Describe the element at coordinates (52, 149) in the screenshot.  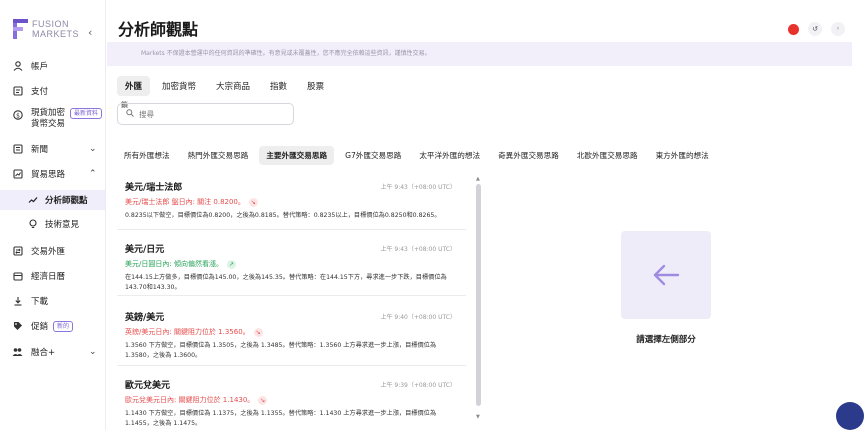
I see `sidebar-item-news: 新聞 ⌄` at that location.